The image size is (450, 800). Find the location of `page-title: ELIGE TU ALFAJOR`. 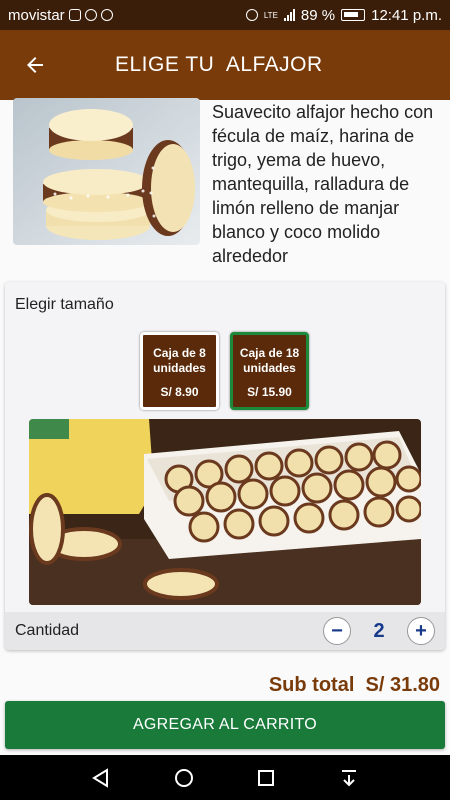

page-title: ELIGE TU ALFAJOR is located at coordinates (219, 64).